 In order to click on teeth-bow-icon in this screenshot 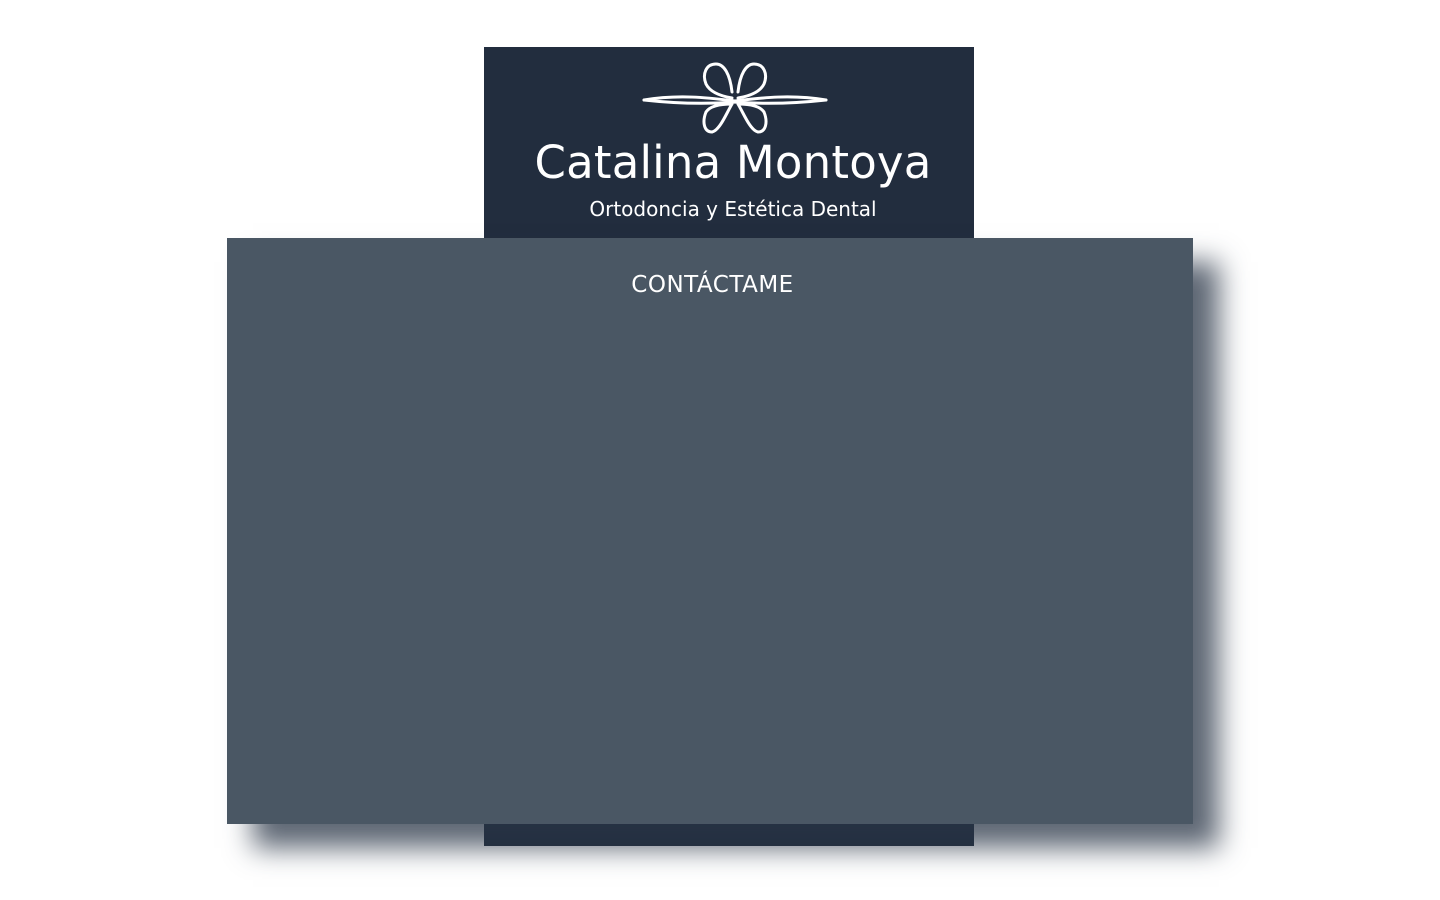, I will do `click(735, 98)`.